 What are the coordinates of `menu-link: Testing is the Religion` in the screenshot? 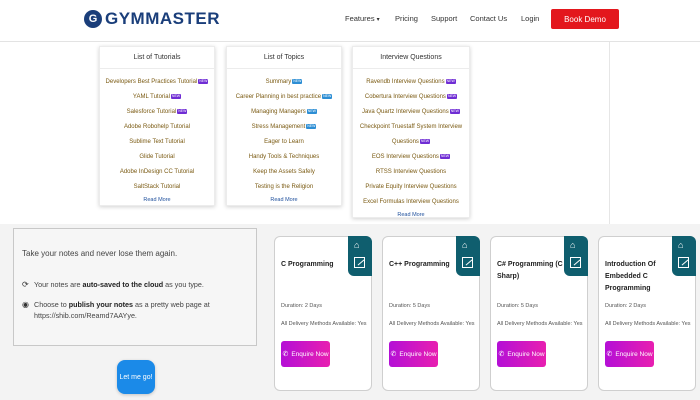 It's located at (284, 187).